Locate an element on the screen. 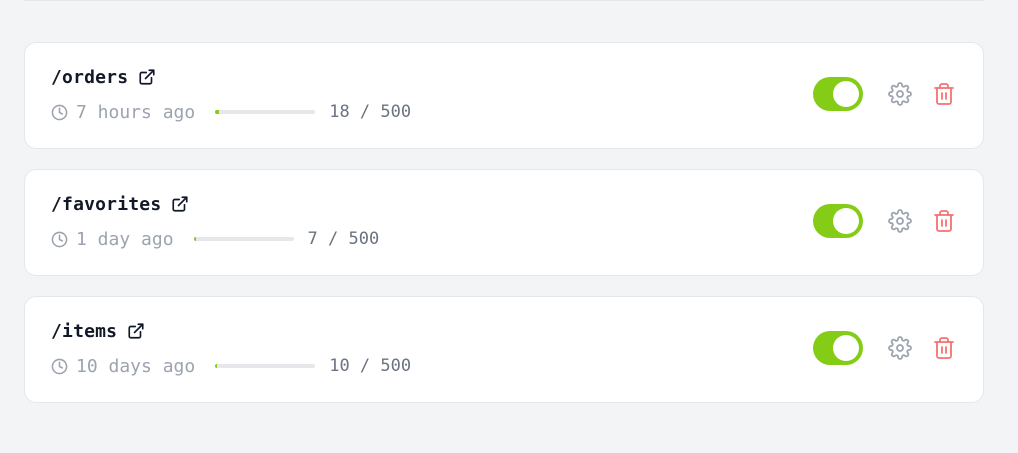 This screenshot has width=1018, height=453. usage-count: 10 / 500 is located at coordinates (370, 366).